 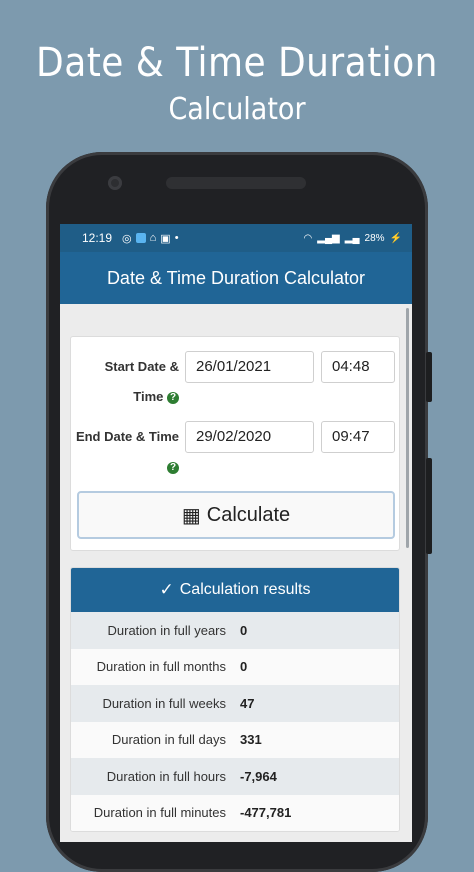 What do you see at coordinates (266, 813) in the screenshot?
I see `result-value: -477,781` at bounding box center [266, 813].